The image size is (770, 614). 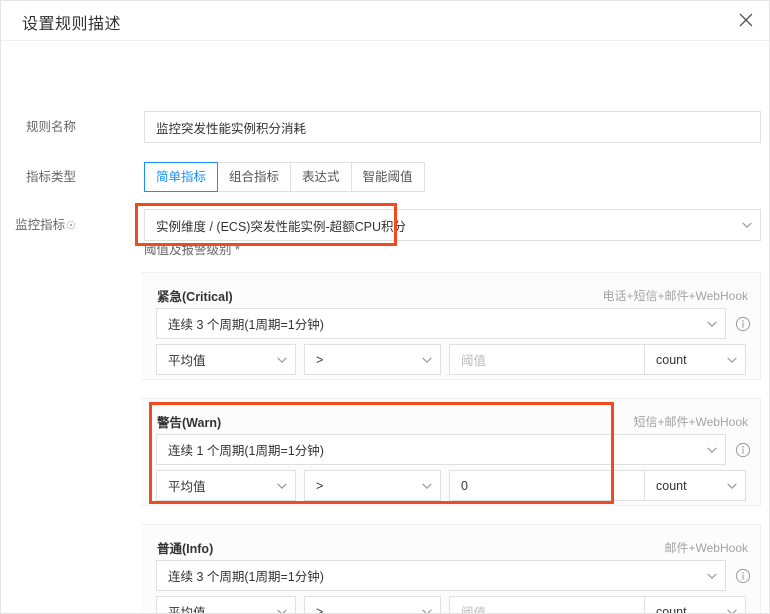 I want to click on threshold-section-label-text: 阈值及报警级别, so click(x=188, y=250).